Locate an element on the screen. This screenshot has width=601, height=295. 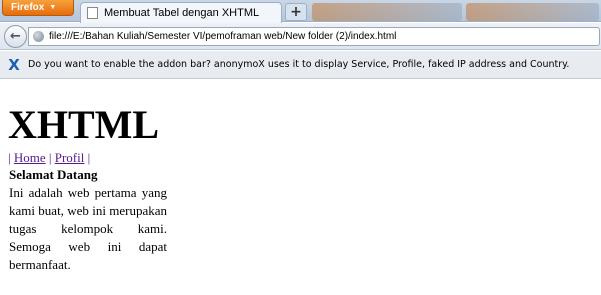
new-tab-button: + is located at coordinates (296, 12).